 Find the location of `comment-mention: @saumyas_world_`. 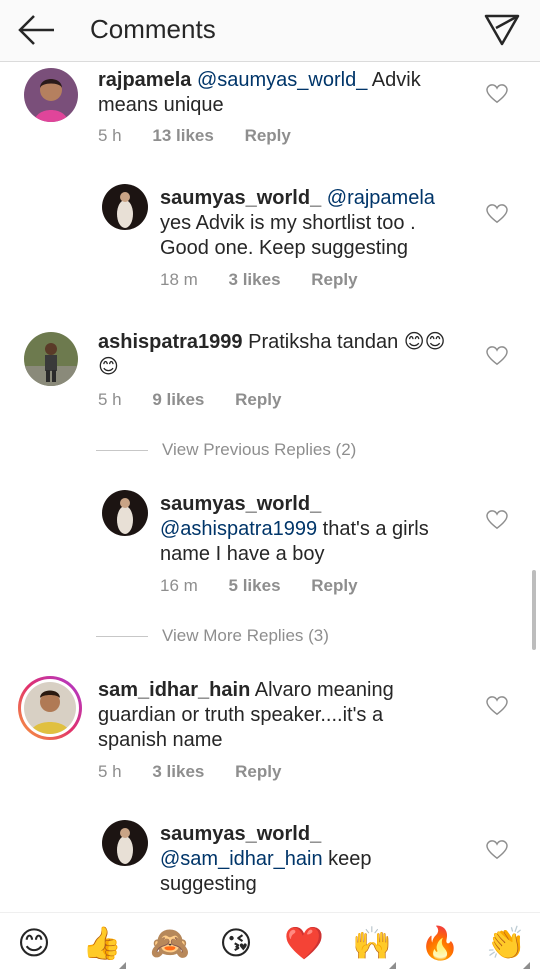

comment-mention: @saumyas_world_ is located at coordinates (282, 80).